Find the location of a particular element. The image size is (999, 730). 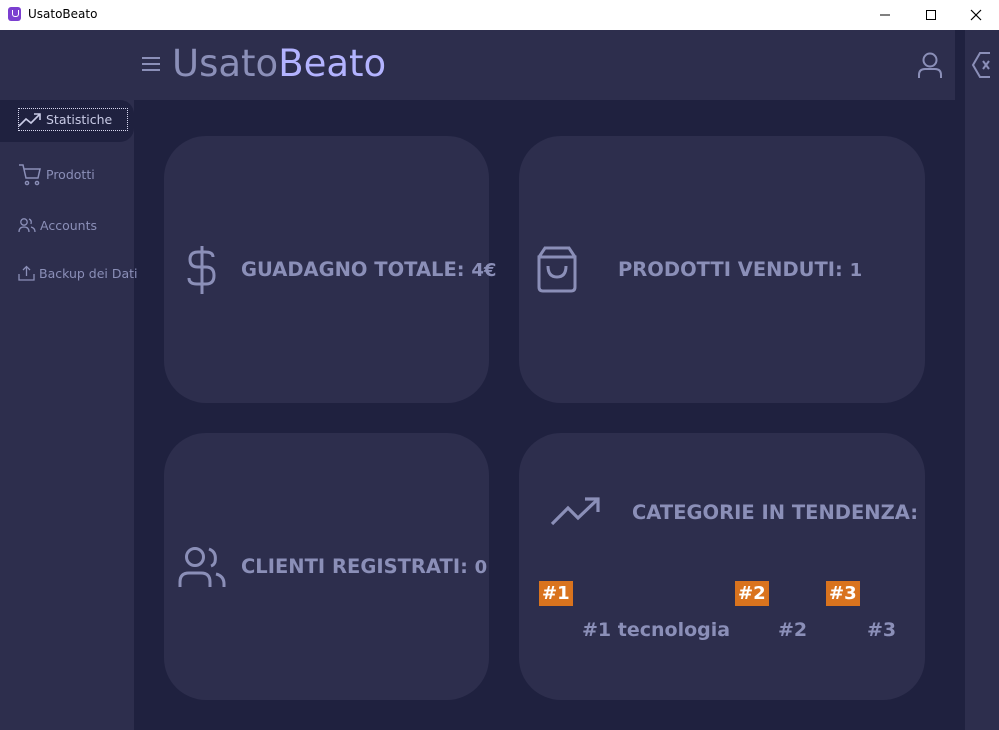

cart-icon is located at coordinates (30, 175).